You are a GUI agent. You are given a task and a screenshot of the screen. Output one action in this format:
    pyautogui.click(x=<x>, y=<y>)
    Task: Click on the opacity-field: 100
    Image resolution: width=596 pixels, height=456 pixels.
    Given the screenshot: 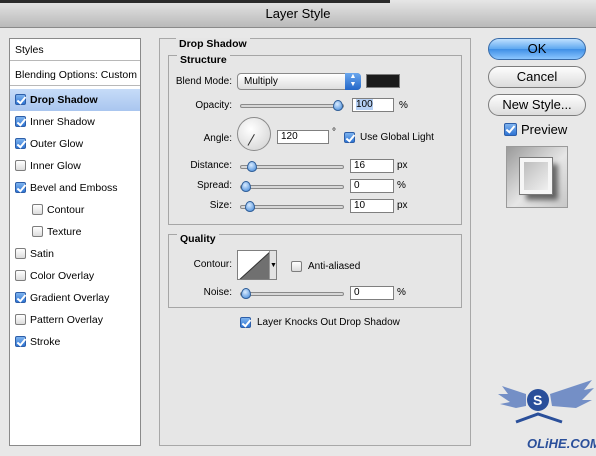 What is the action you would take?
    pyautogui.click(x=373, y=105)
    